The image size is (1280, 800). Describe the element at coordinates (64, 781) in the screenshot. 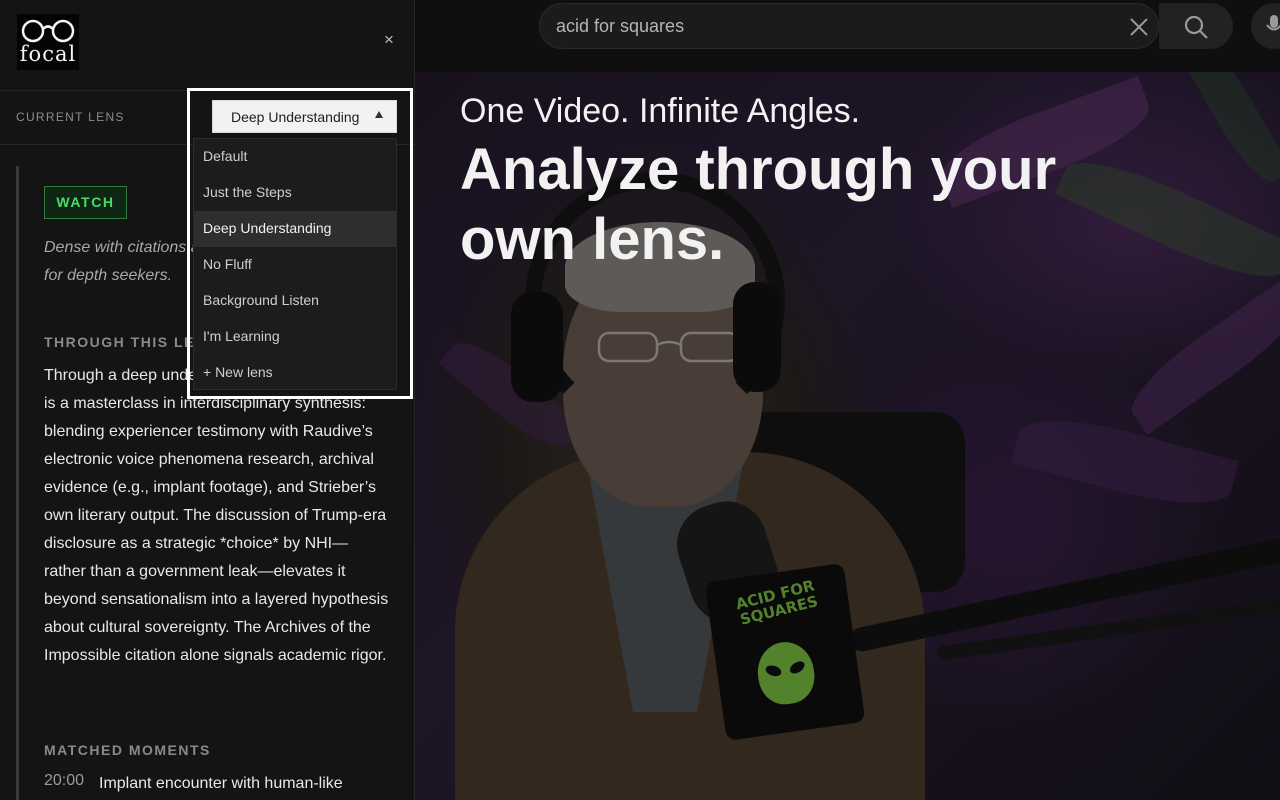

I see `moment-timestamp: 20:00` at that location.